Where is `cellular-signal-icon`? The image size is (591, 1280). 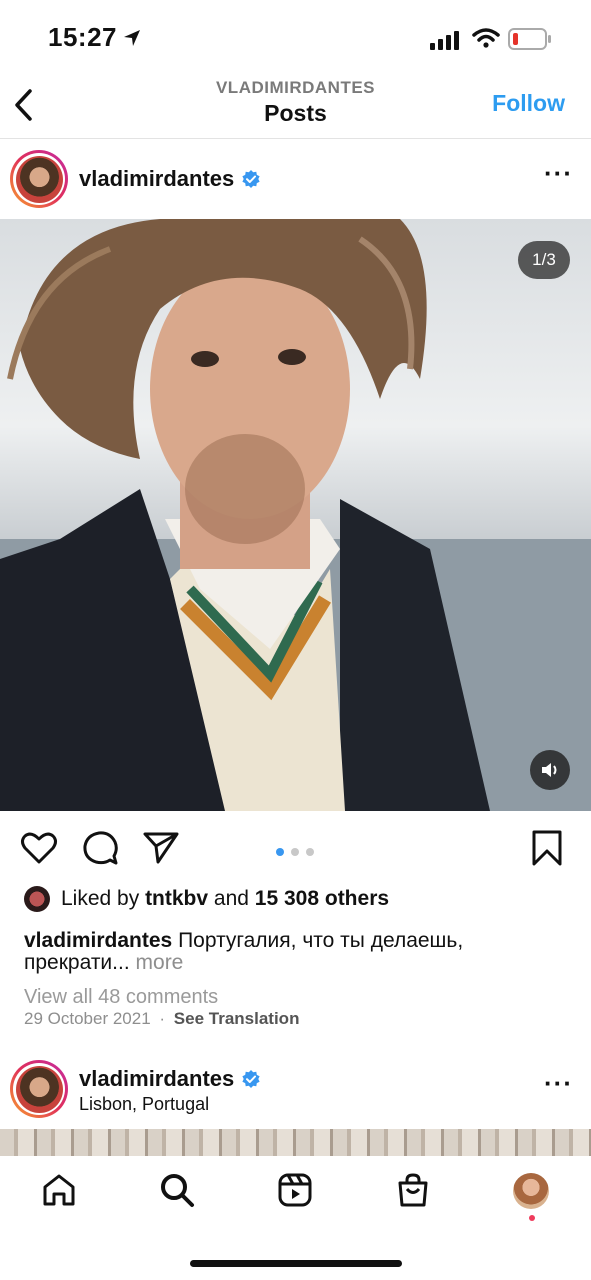 cellular-signal-icon is located at coordinates (444, 40).